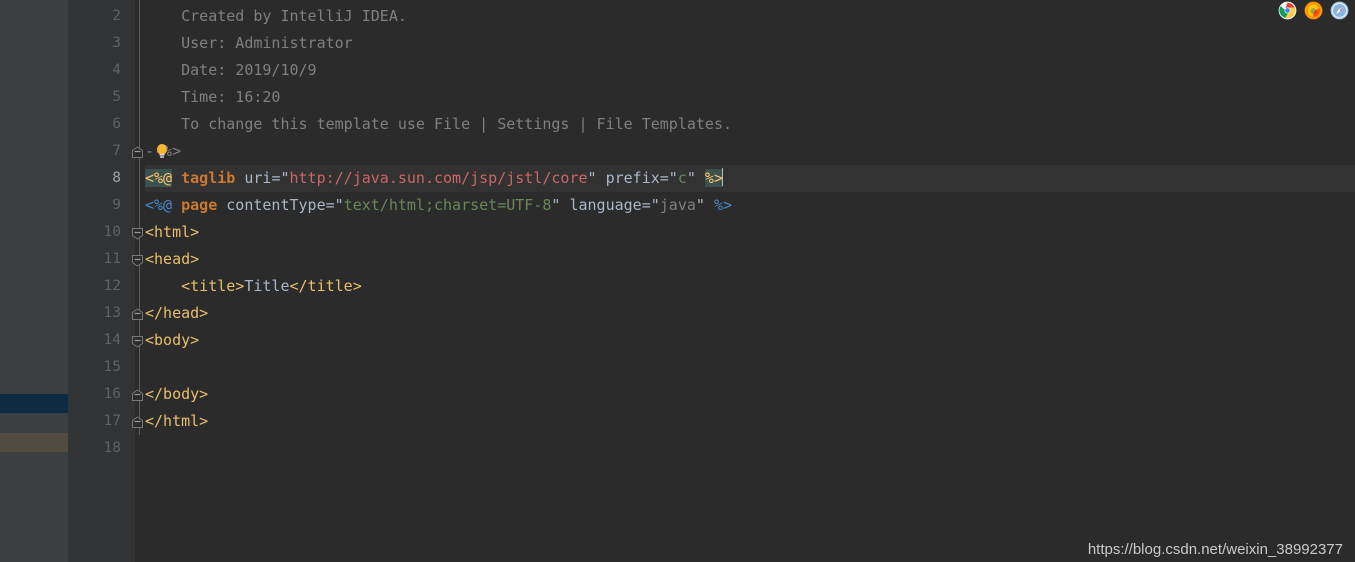  Describe the element at coordinates (177, 394) in the screenshot. I see `token-tag: </body>` at that location.